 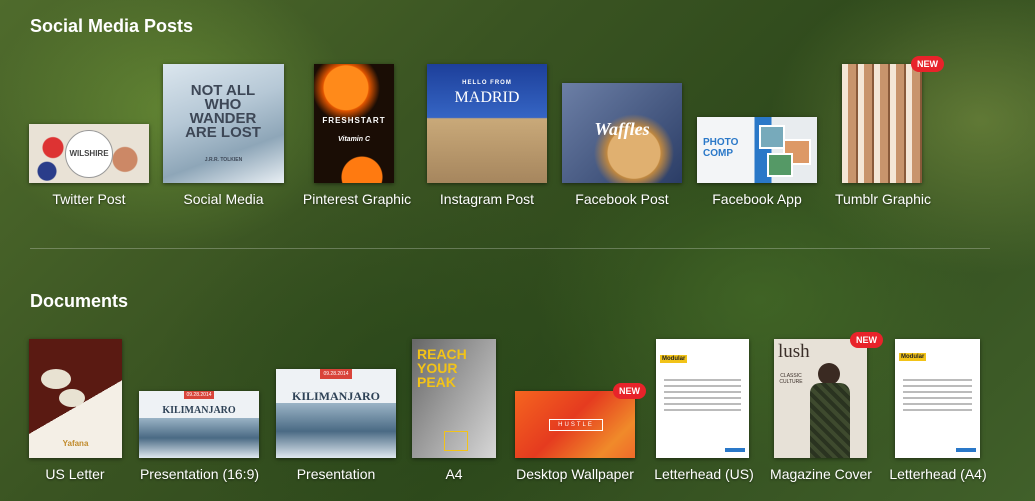 I want to click on template-card-a4: REACH YOUR PEAK A4, so click(x=454, y=414).